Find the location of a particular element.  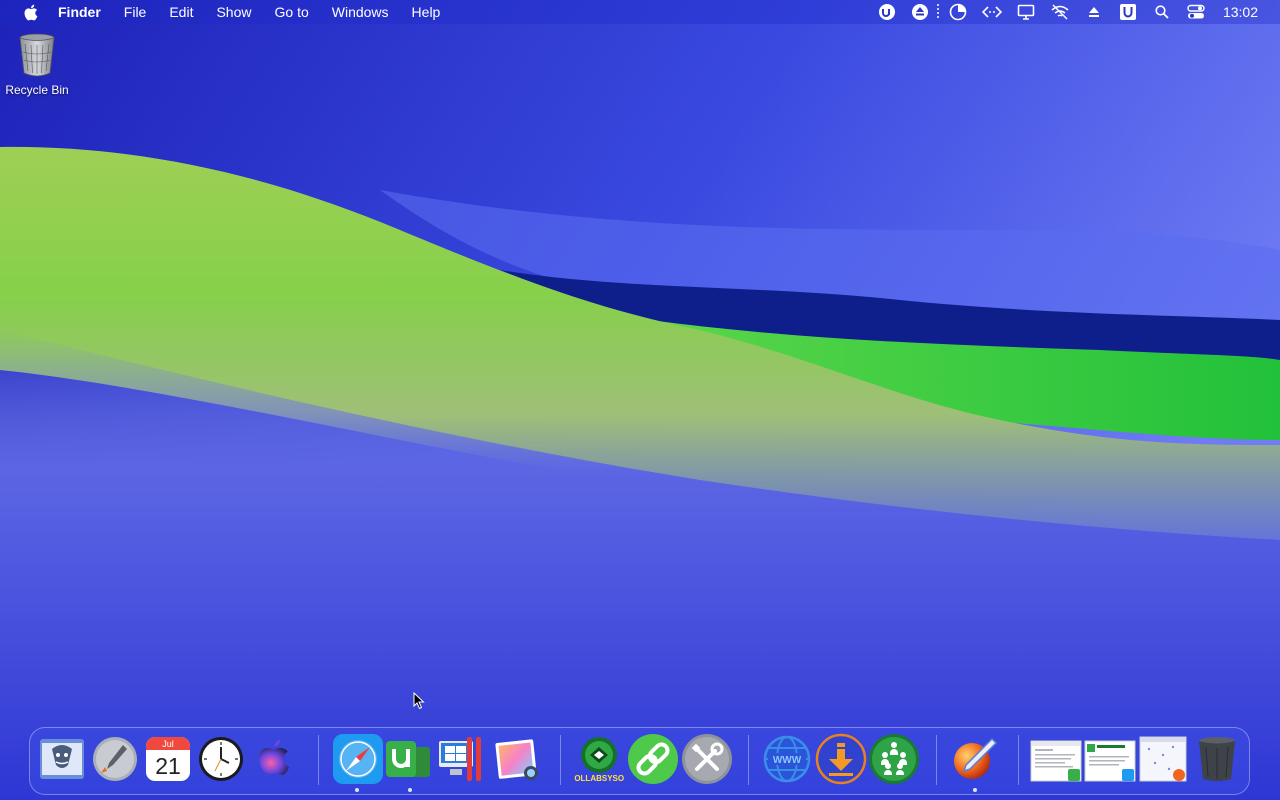

eject-circle-icon is located at coordinates (920, 12).